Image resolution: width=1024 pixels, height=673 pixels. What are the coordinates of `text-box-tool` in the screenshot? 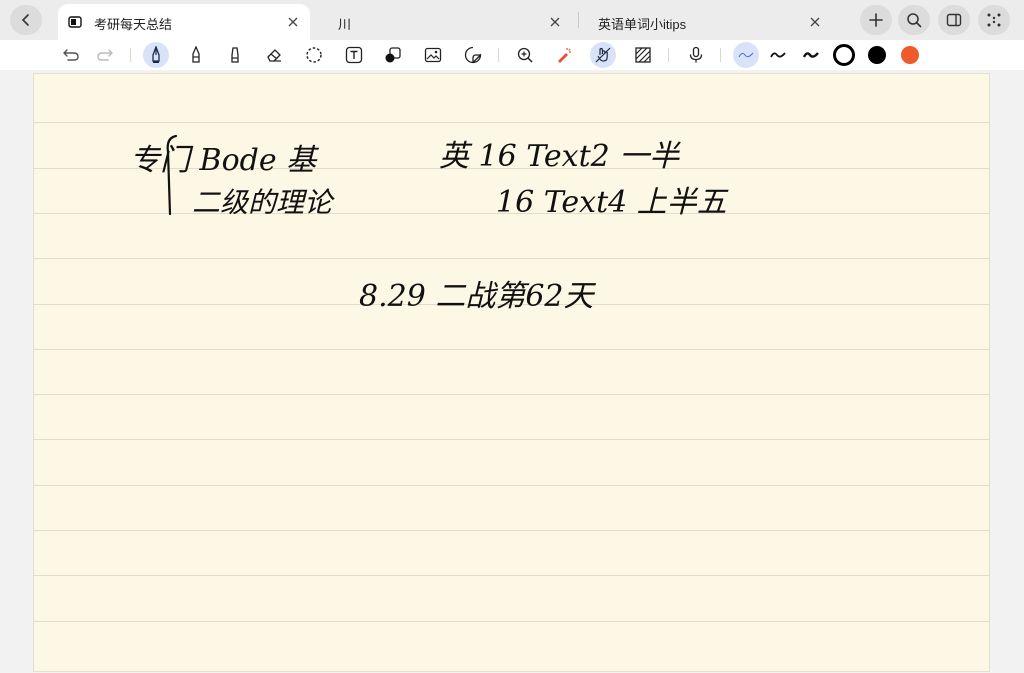 It's located at (354, 55).